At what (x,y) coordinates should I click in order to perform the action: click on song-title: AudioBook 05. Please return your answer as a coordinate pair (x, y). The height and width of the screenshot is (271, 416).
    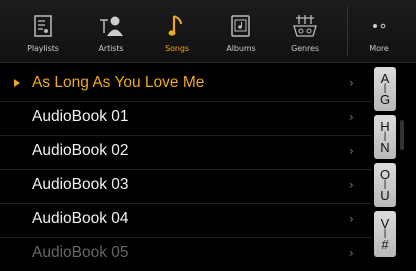
    Looking at the image, I should click on (80, 252).